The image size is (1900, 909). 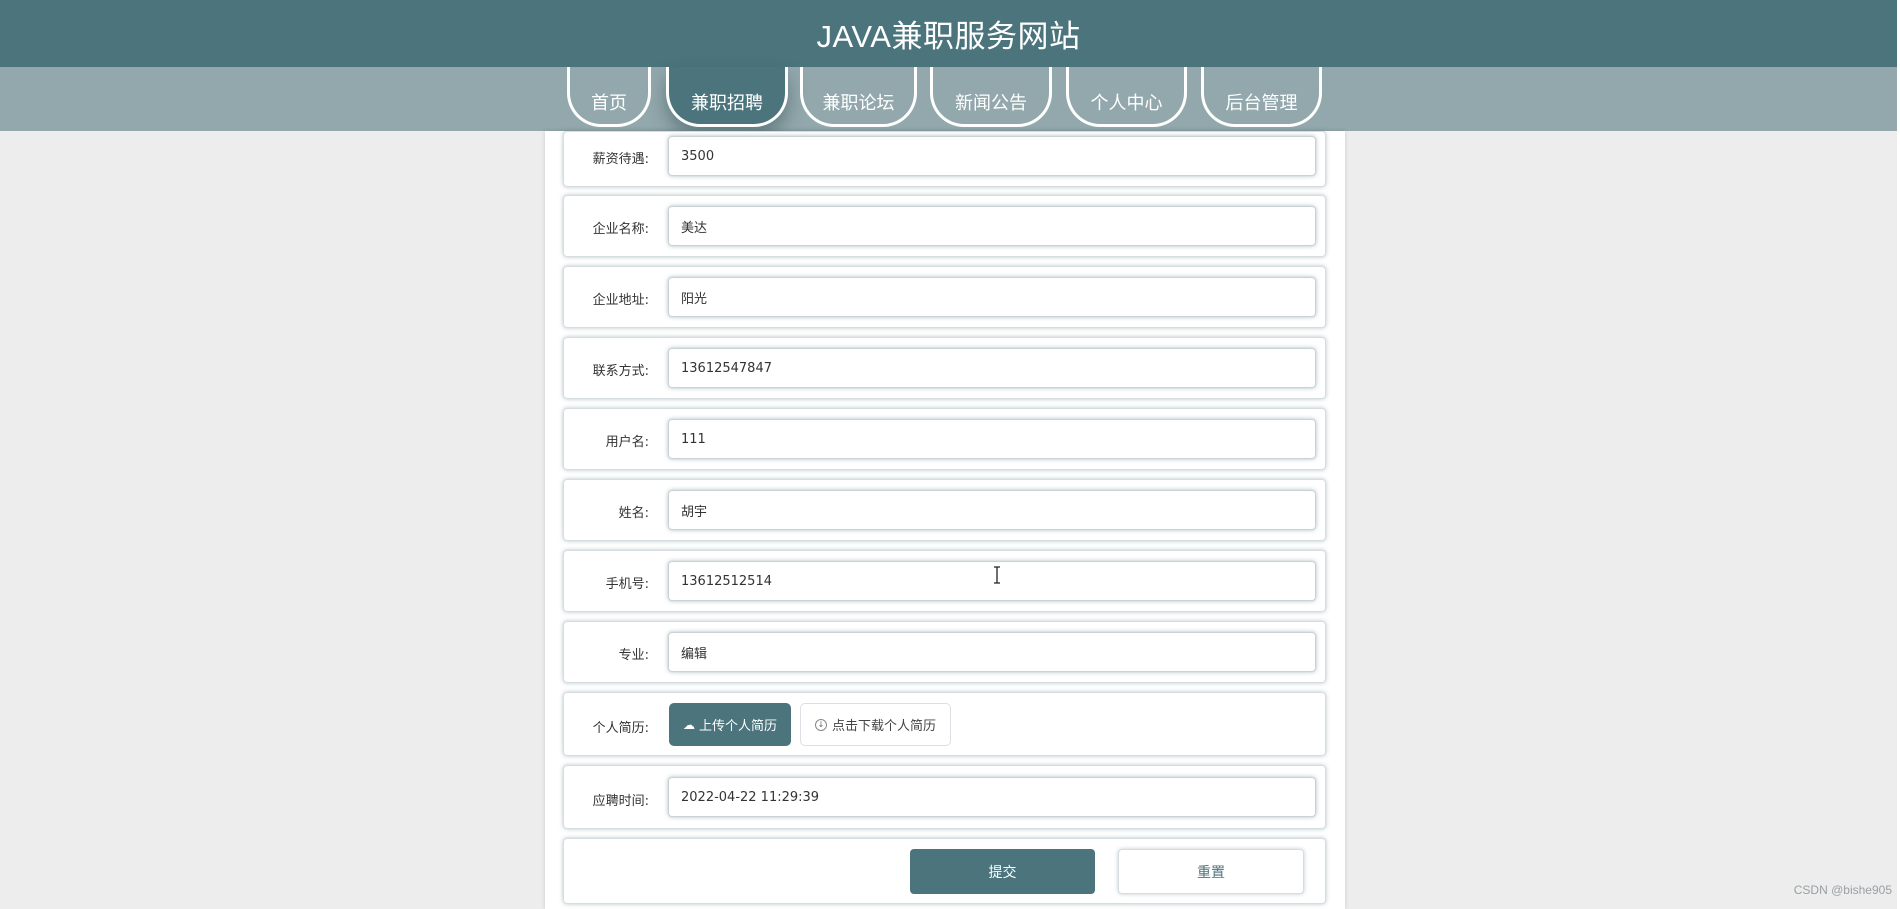 I want to click on nav-item-label: 新闻公告, so click(x=991, y=103).